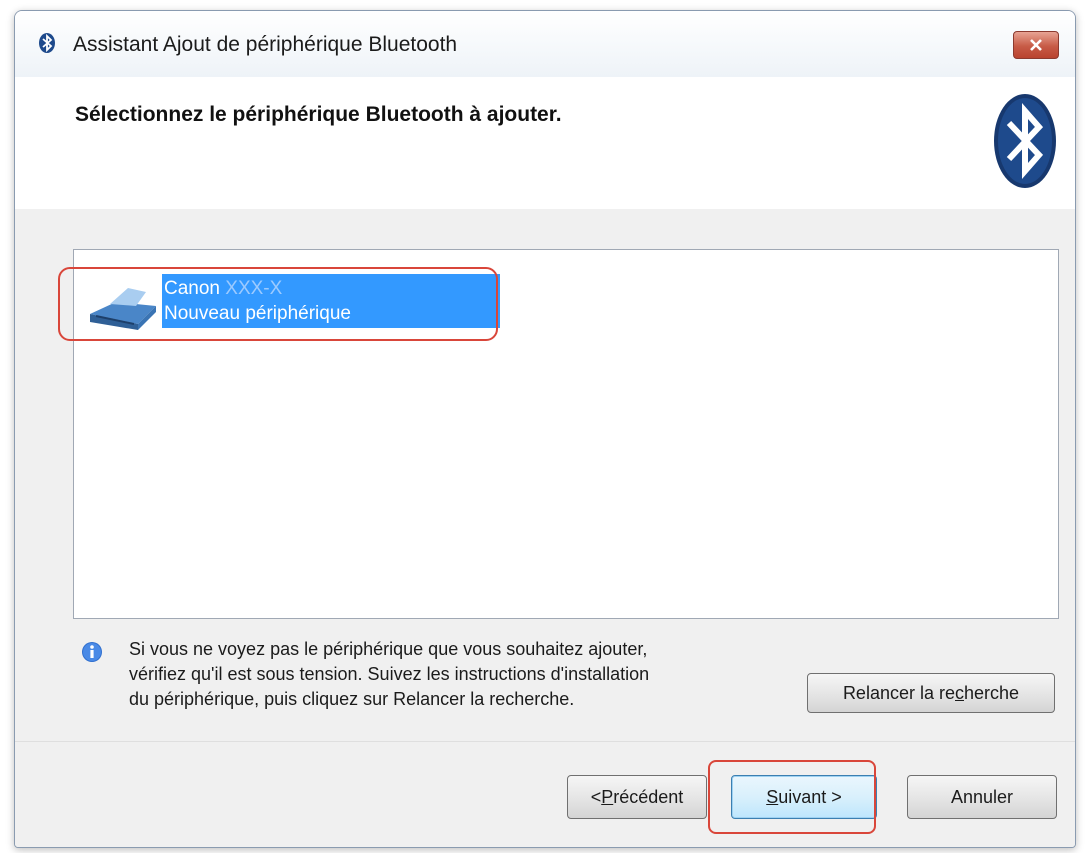 The width and height of the screenshot is (1088, 853). Describe the element at coordinates (596, 796) in the screenshot. I see `prev-label-pre: <` at that location.